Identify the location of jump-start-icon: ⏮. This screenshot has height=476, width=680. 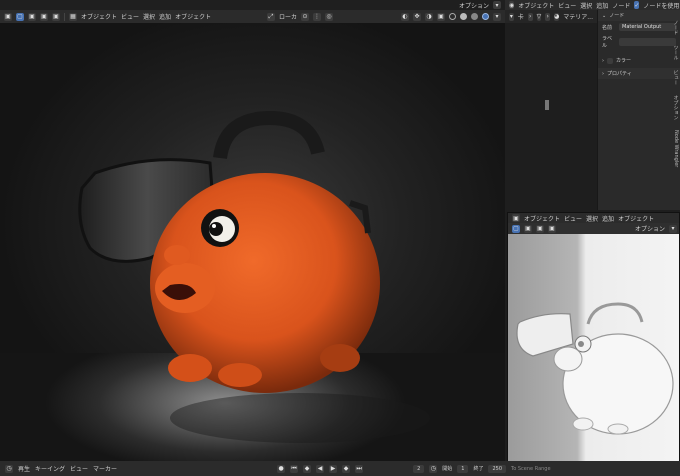
(294, 468).